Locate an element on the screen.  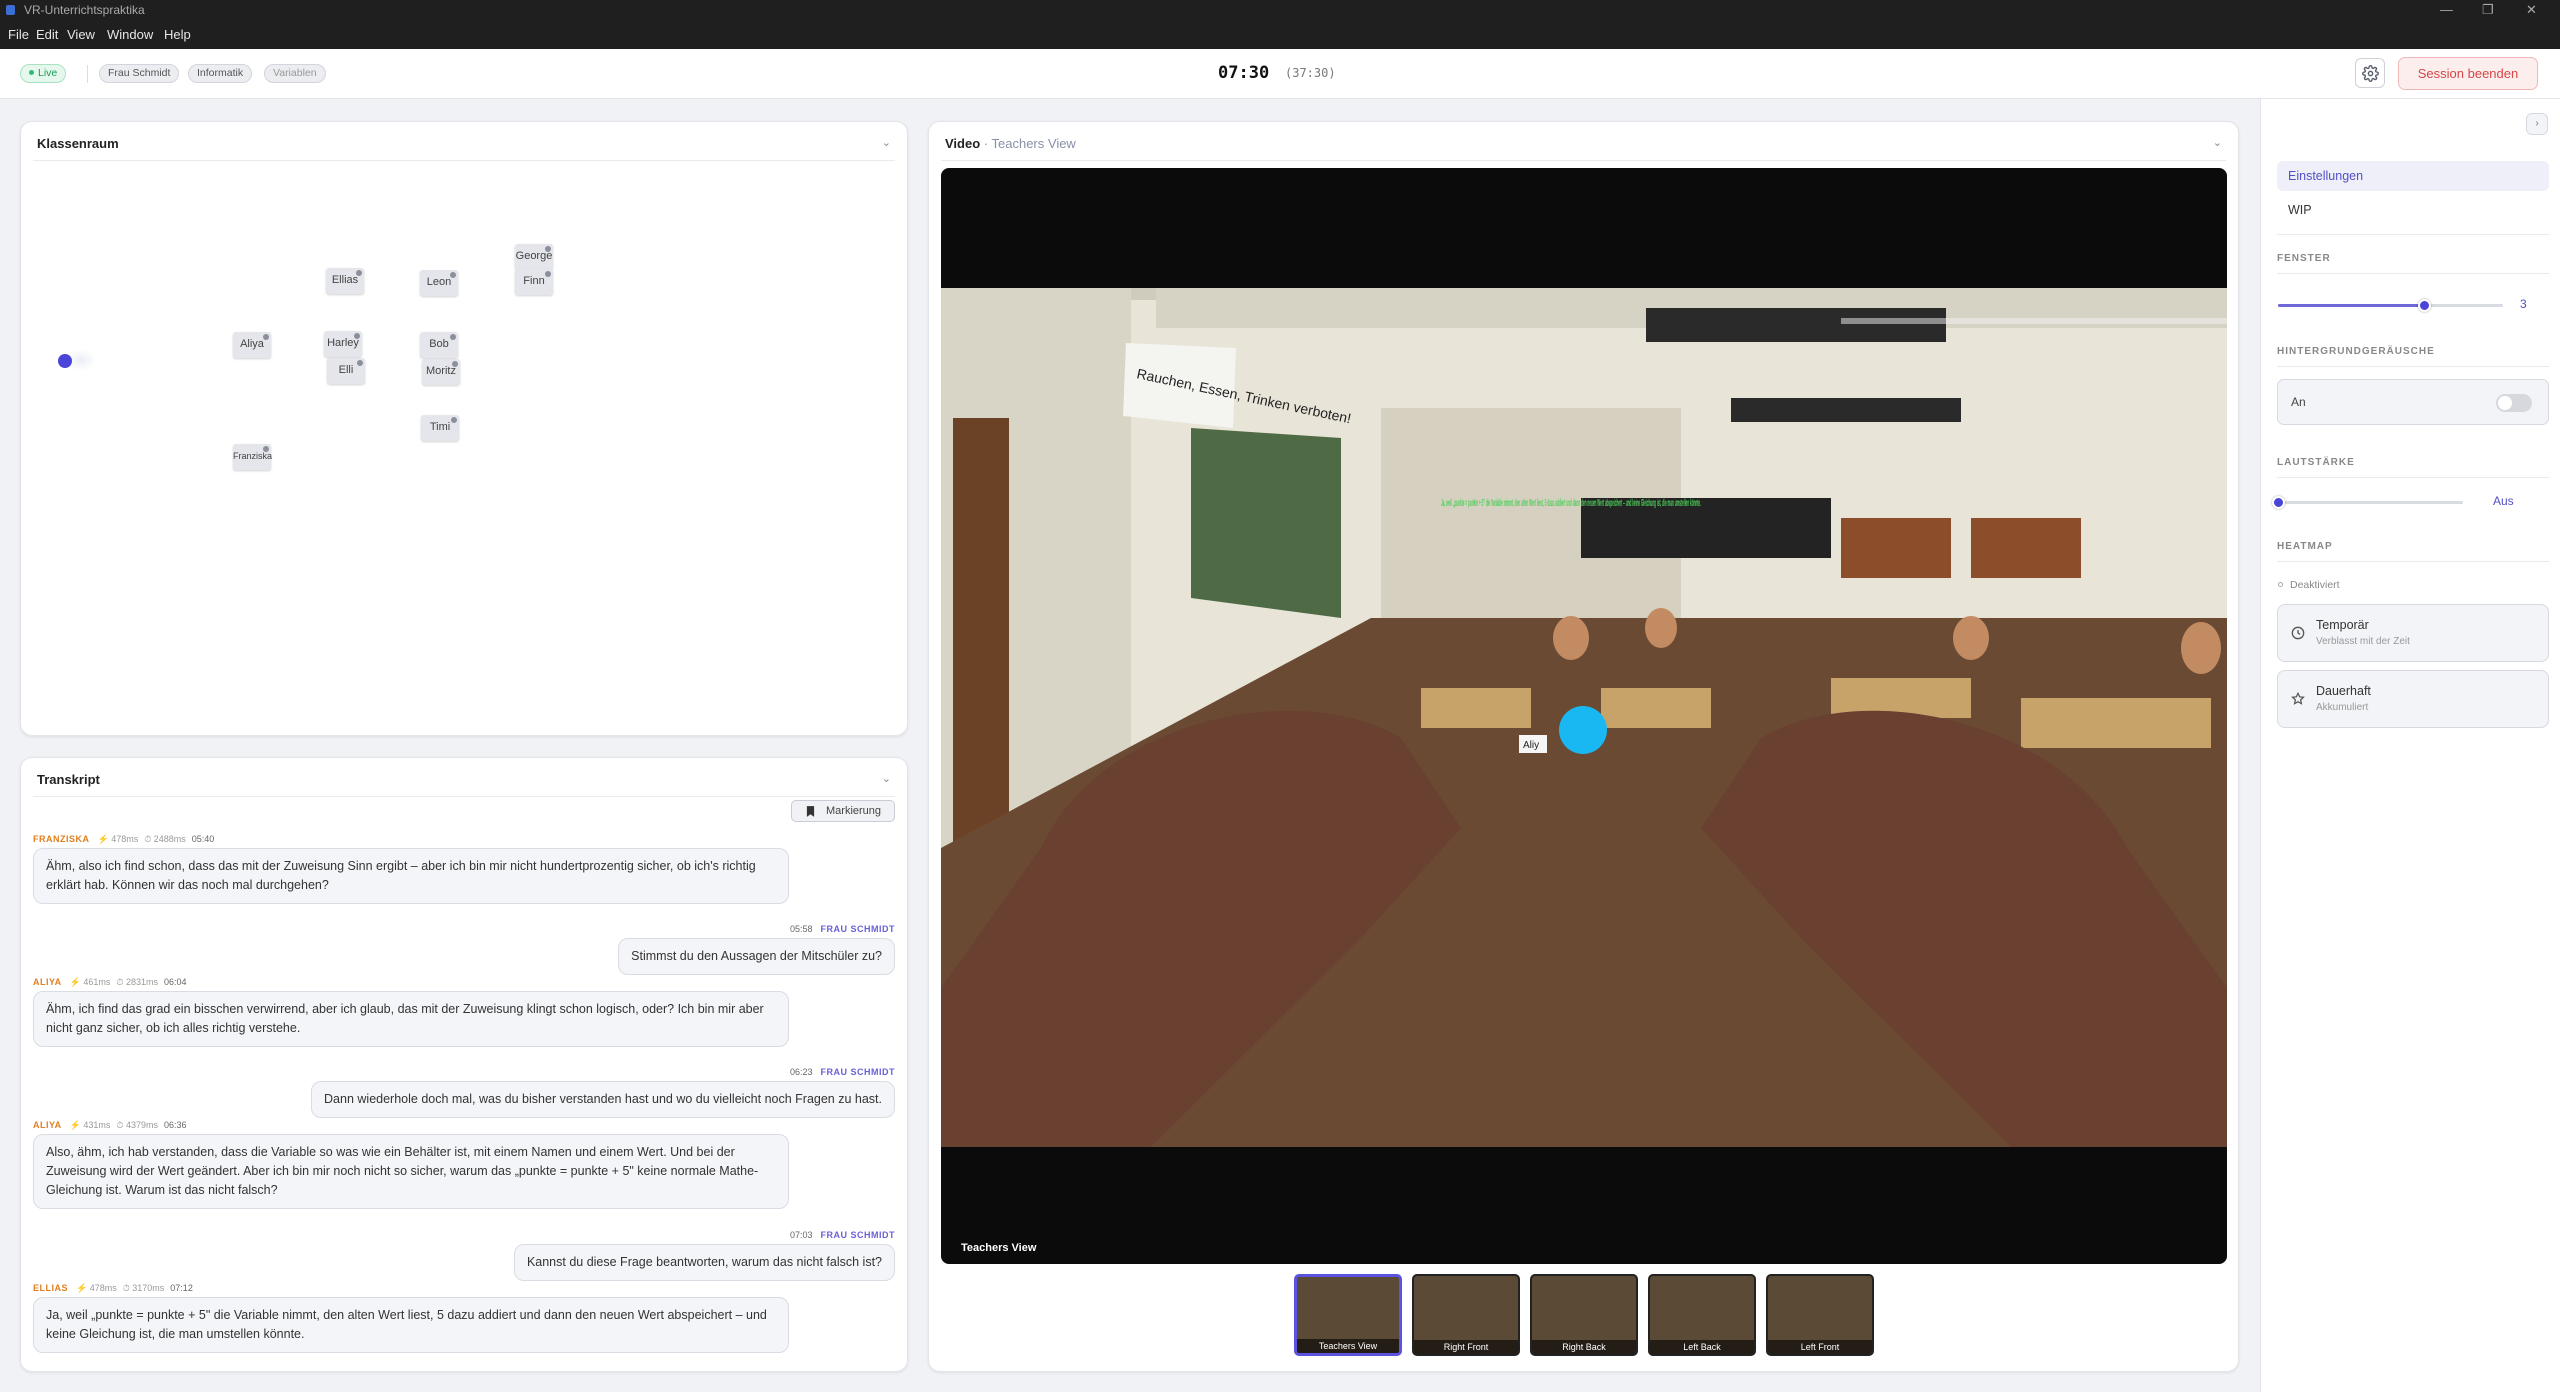
latency-metric: ⚡ 478ms is located at coordinates (96, 1288).